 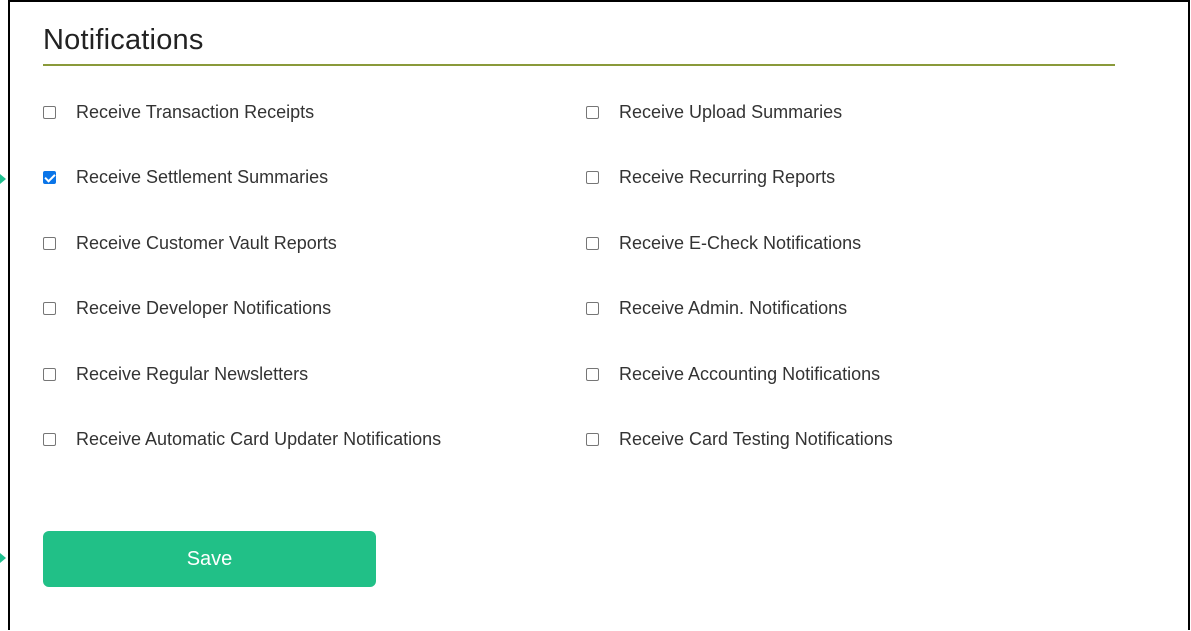 What do you see at coordinates (206, 242) in the screenshot?
I see `option-label: Receive Customer Vault Reports` at bounding box center [206, 242].